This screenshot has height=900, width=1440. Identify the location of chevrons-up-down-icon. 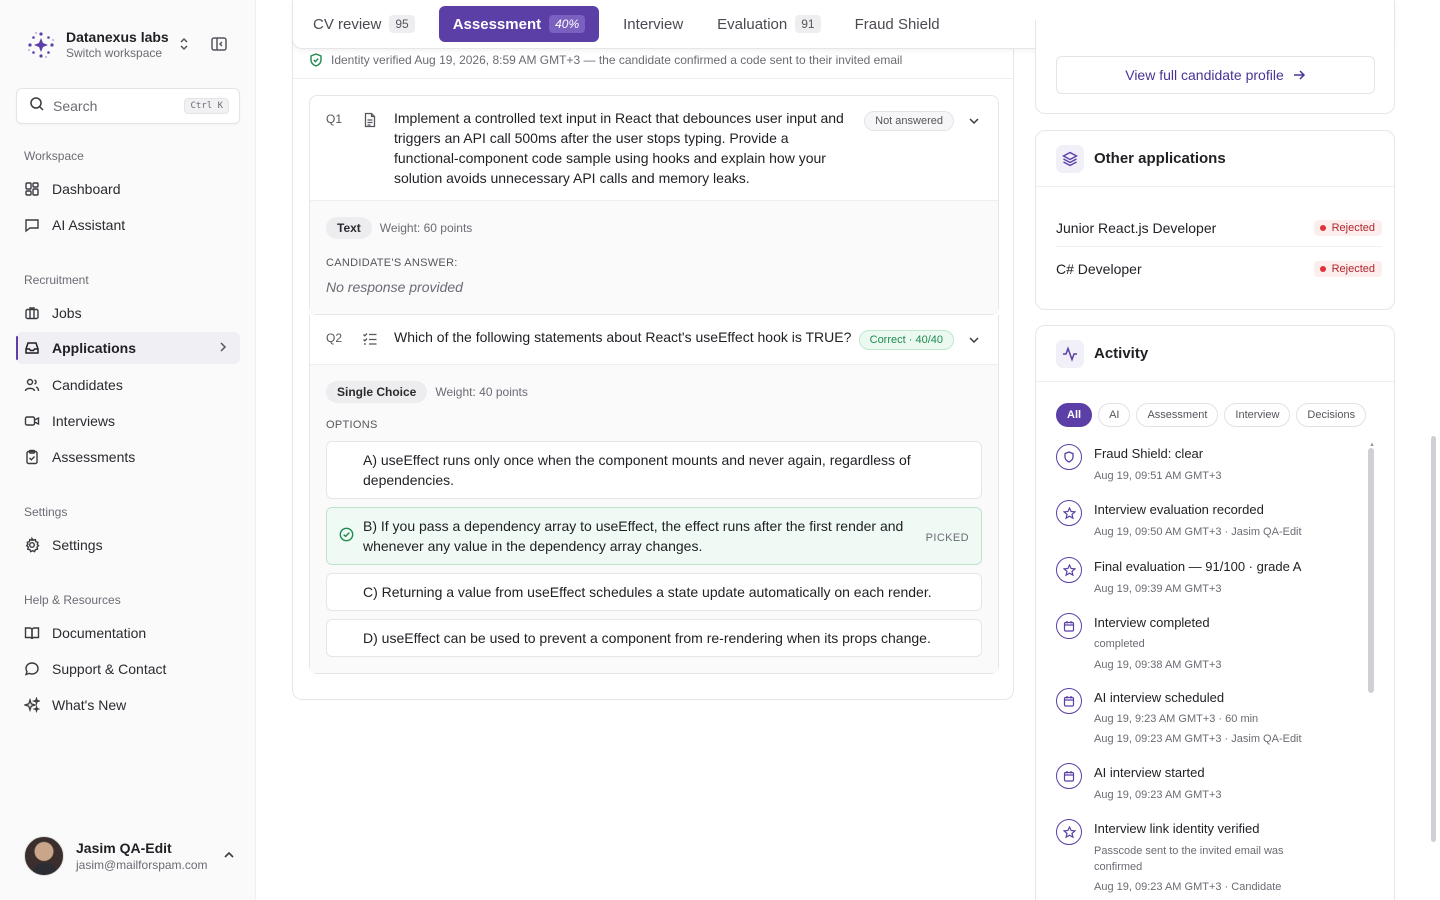
(184, 46).